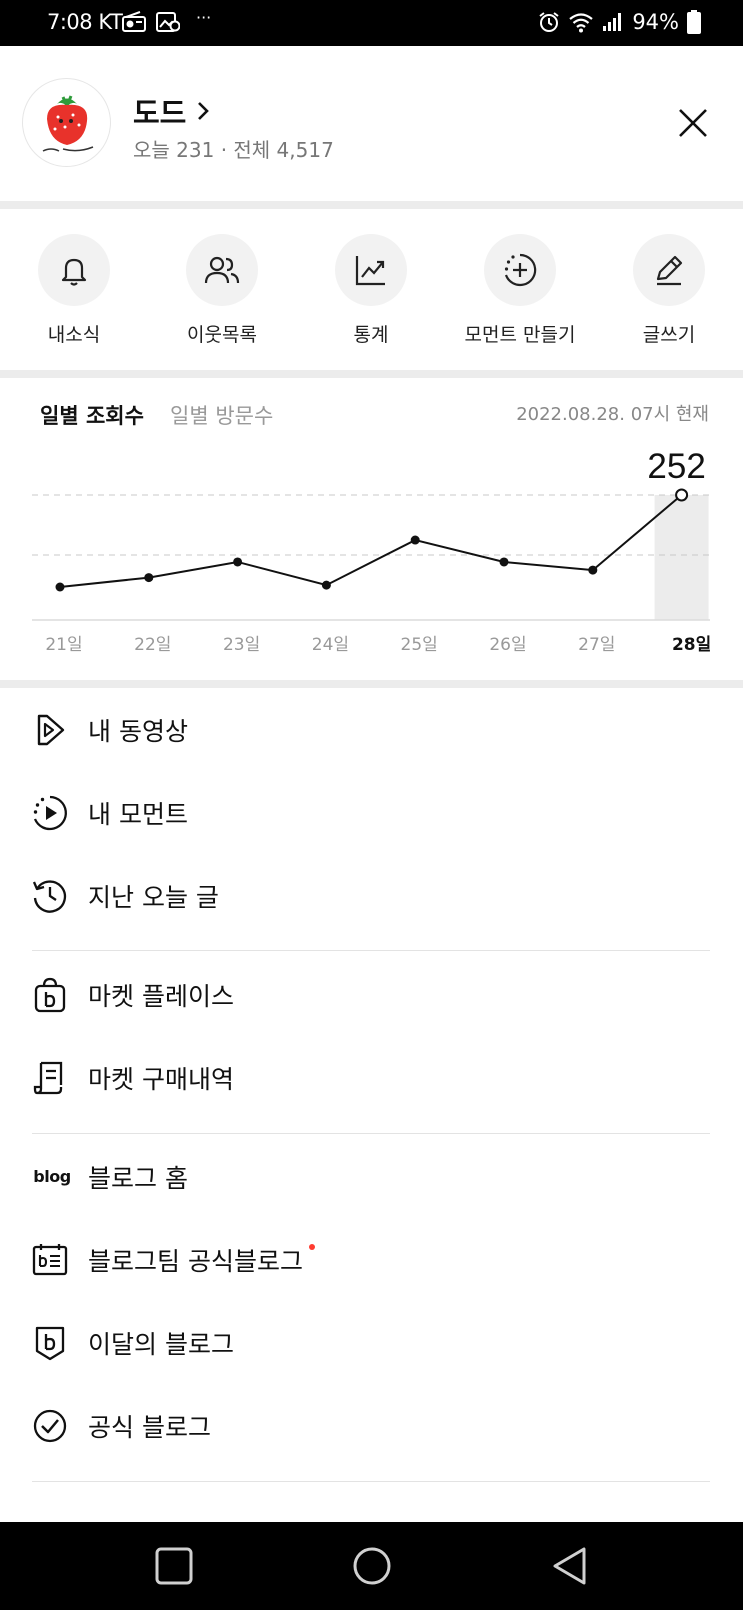  What do you see at coordinates (241, 645) in the screenshot?
I see `x-tick-label: 23일` at bounding box center [241, 645].